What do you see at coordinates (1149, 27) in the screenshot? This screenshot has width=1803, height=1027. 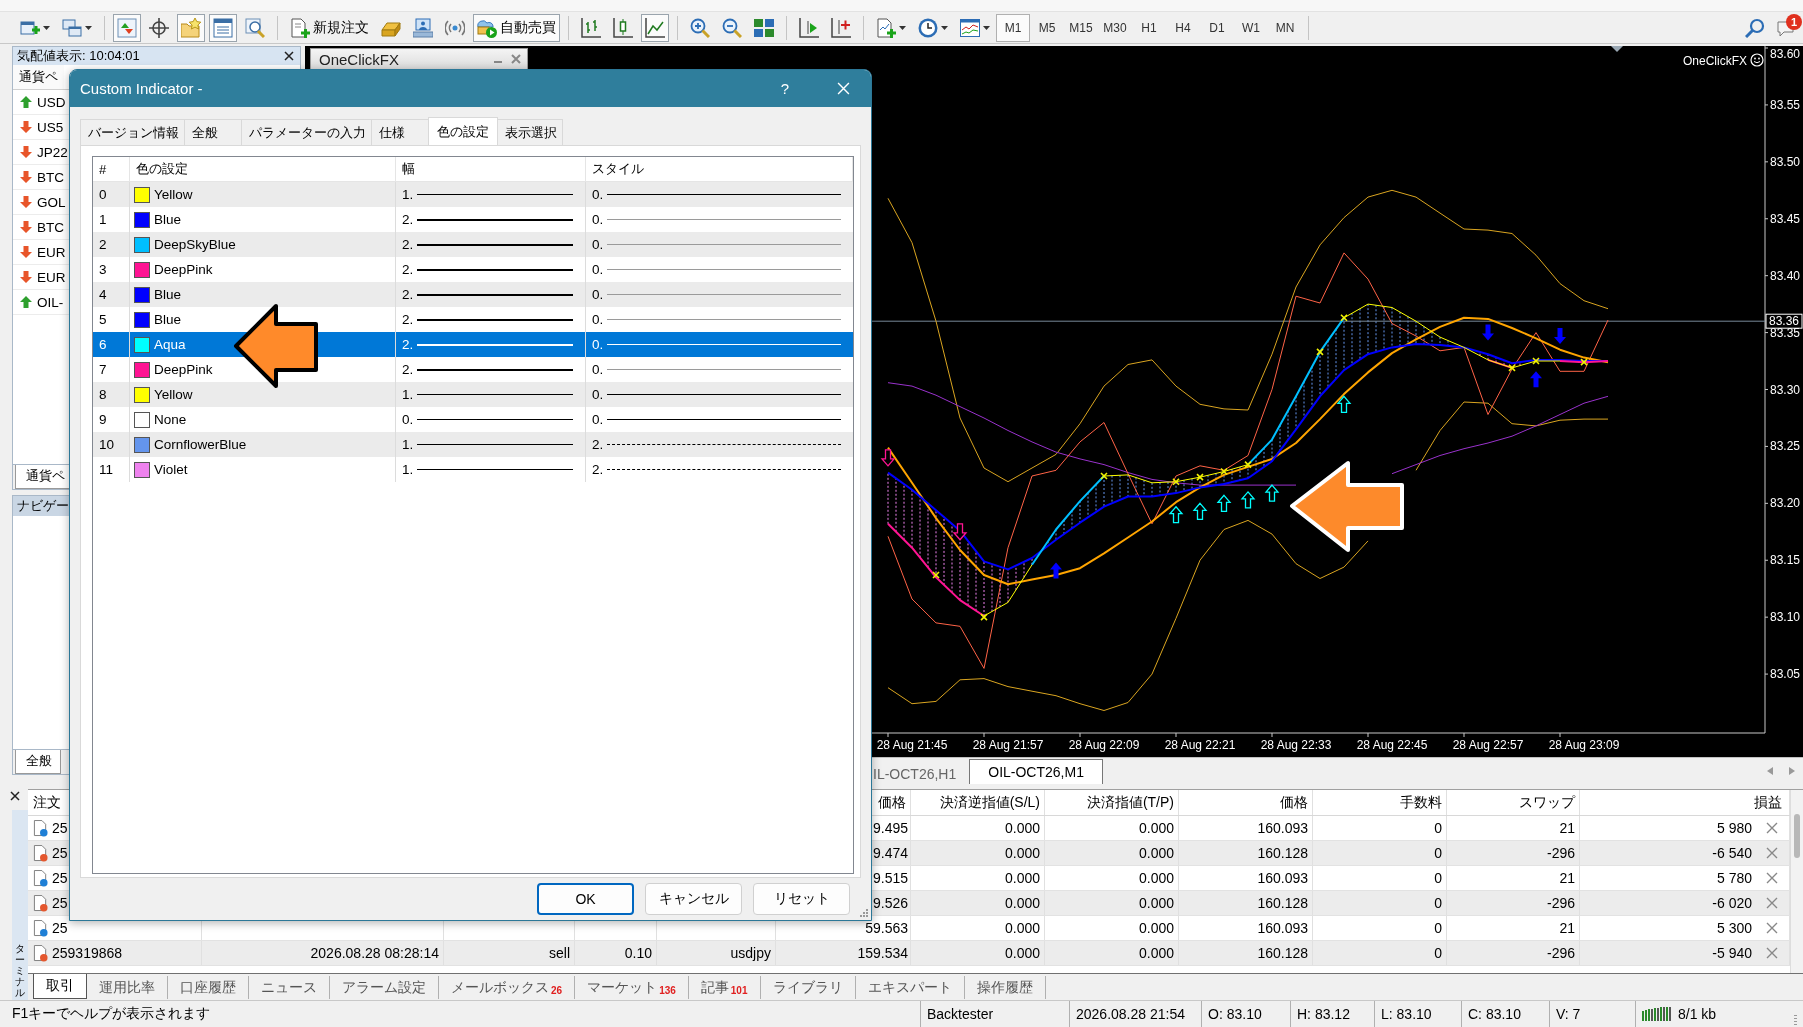 I see `timeframe-button: H1` at bounding box center [1149, 27].